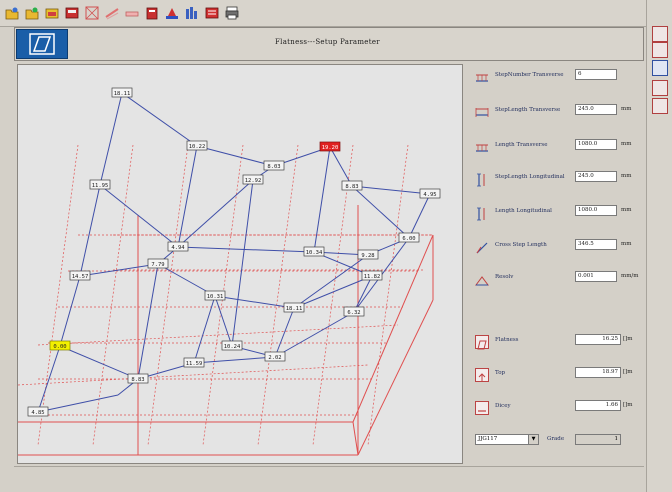 This screenshot has width=672, height=492. Describe the element at coordinates (504, 277) in the screenshot. I see `param-label: Resolv` at that location.